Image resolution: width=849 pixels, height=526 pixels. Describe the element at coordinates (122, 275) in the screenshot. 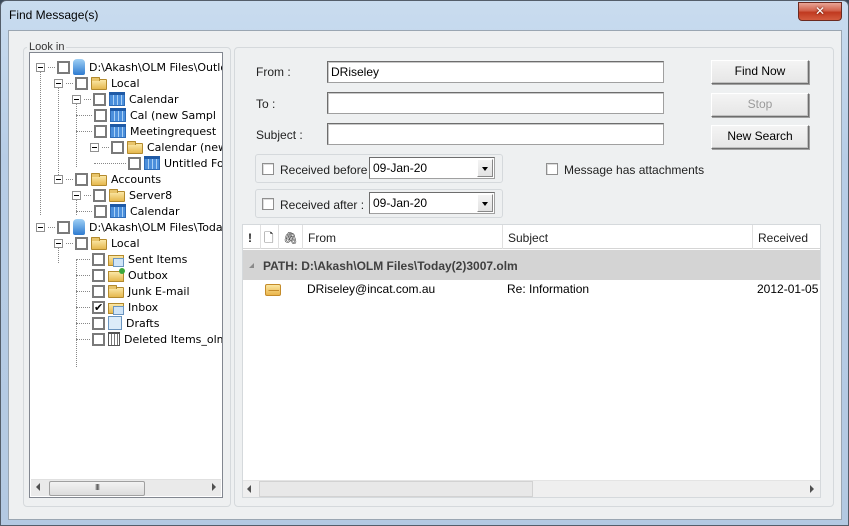

I see `tree-item-outbox: Outbox` at that location.